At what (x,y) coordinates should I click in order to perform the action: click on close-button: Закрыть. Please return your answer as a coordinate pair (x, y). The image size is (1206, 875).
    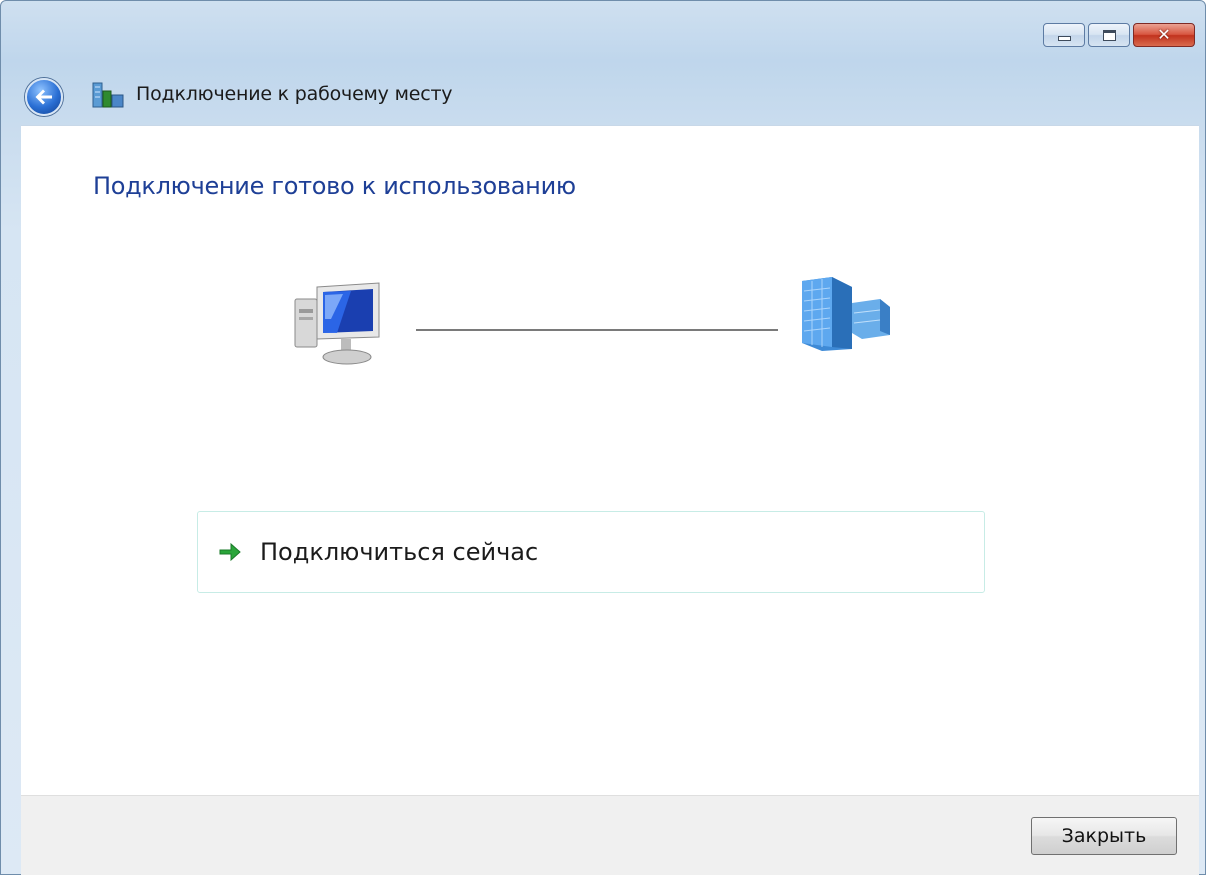
    Looking at the image, I should click on (1104, 836).